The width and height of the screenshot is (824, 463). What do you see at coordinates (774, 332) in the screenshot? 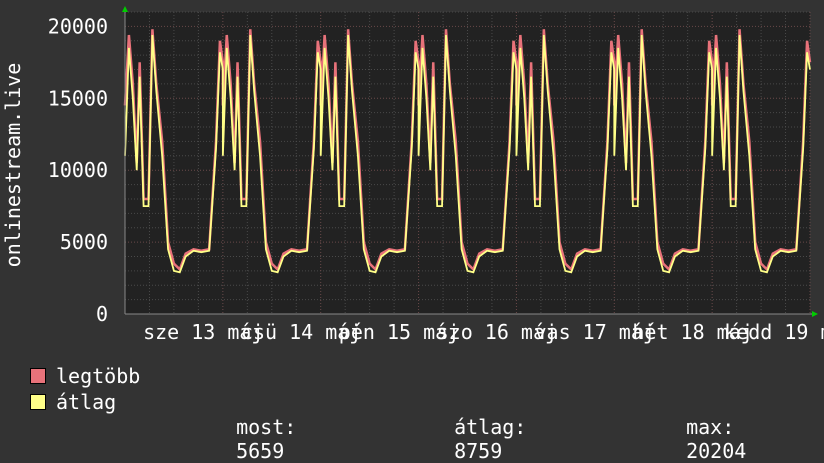
I see `x-tick-label: kedd 19 máj` at bounding box center [774, 332].